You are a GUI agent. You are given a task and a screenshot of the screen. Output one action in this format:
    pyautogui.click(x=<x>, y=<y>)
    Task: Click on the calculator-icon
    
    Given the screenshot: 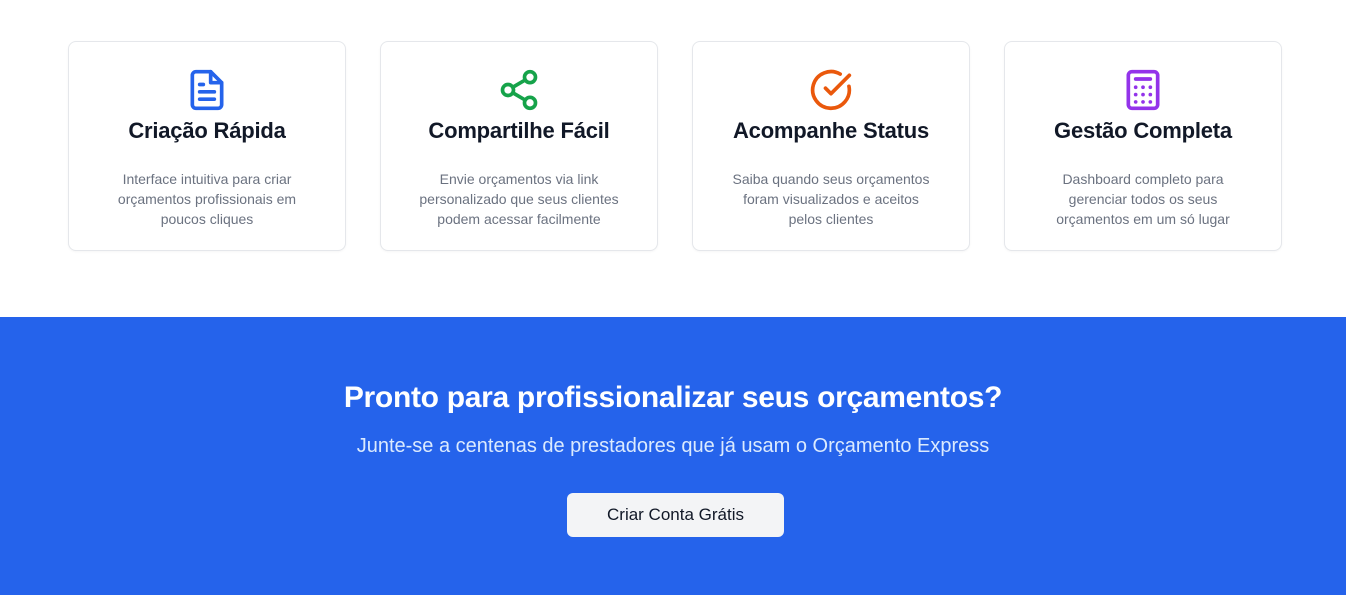 What is the action you would take?
    pyautogui.click(x=1143, y=90)
    